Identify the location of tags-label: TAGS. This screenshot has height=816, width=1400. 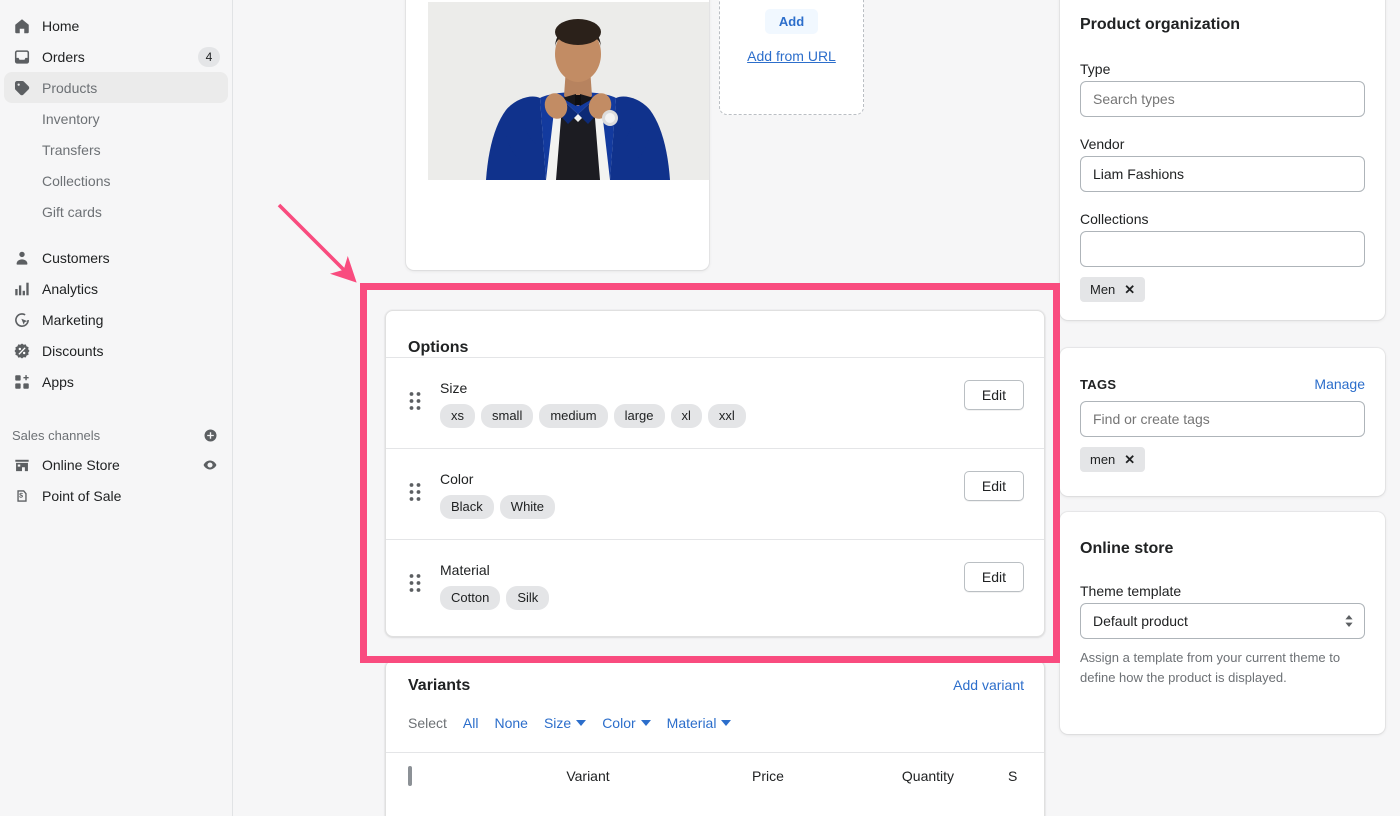
(1098, 384).